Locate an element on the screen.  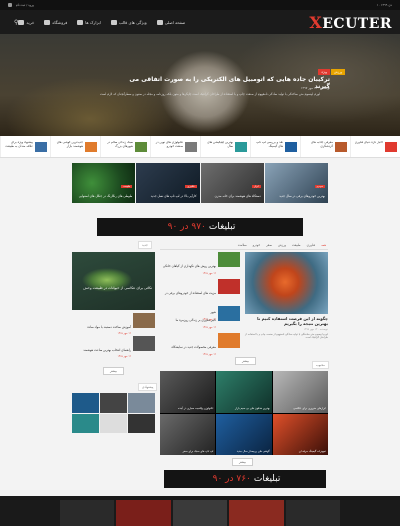
featured-caption: کارآیی بالا در لپ تاپ های نسل جدید is located at coordinates (170, 197).